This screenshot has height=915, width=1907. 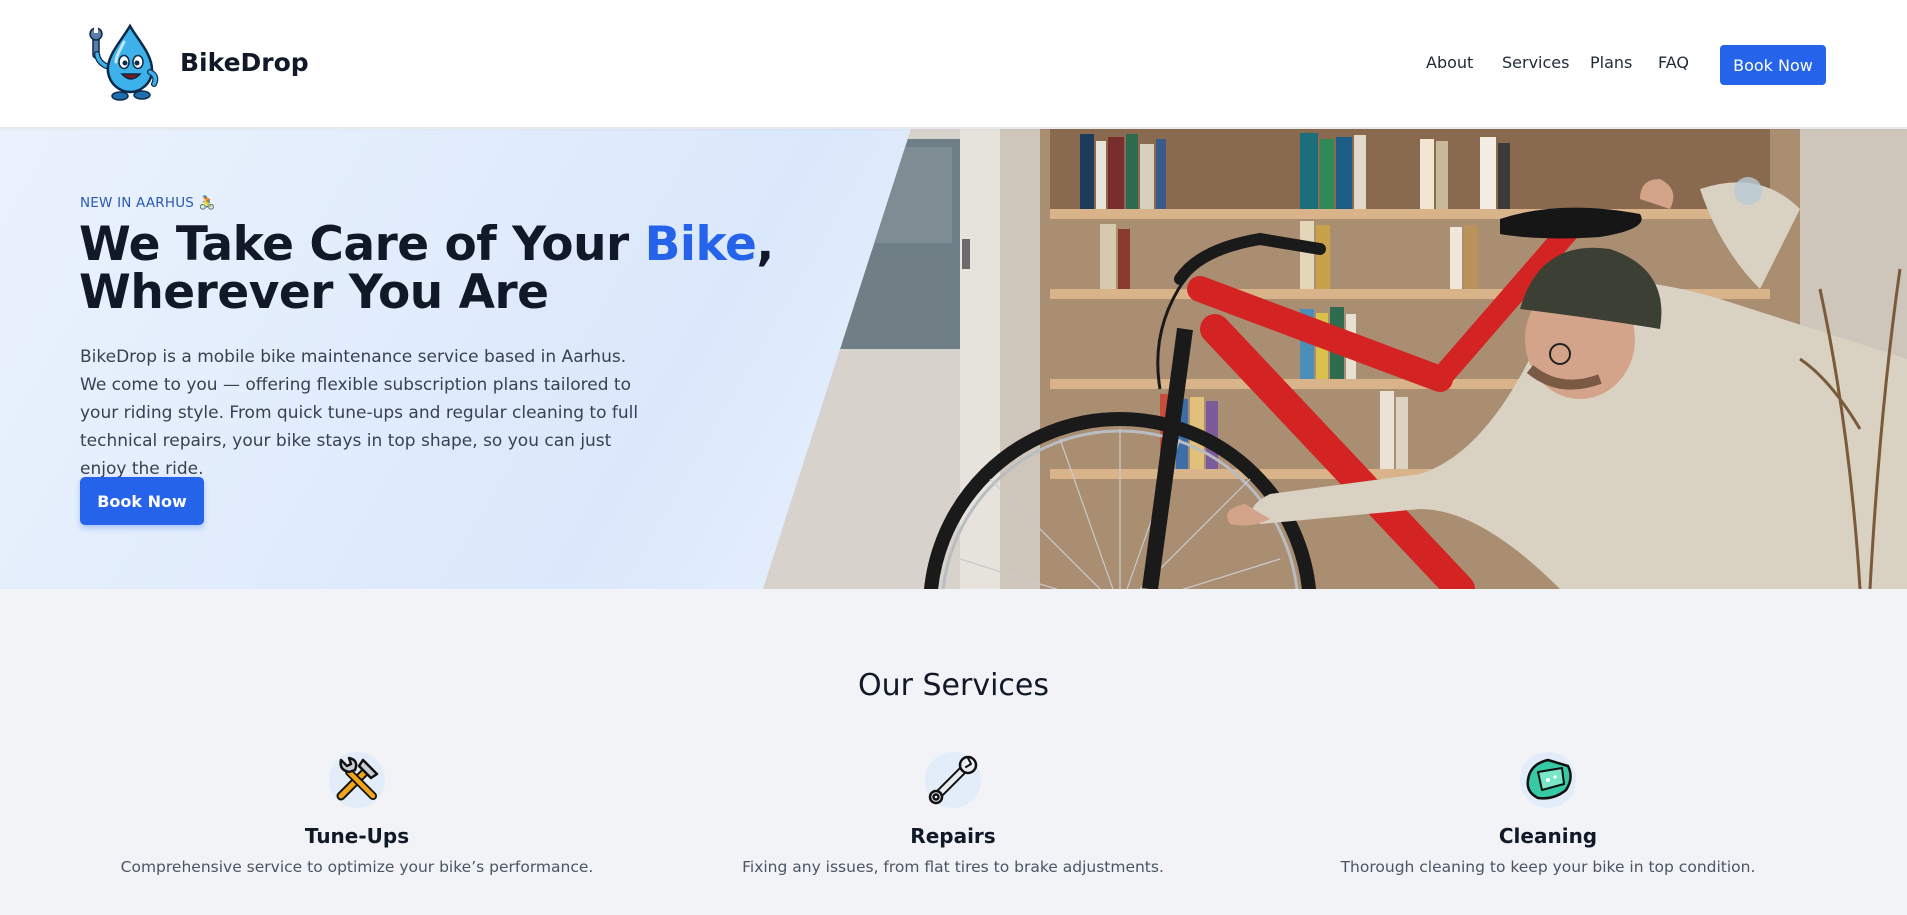 What do you see at coordinates (357, 780) in the screenshot?
I see `hammer-wrench-icon` at bounding box center [357, 780].